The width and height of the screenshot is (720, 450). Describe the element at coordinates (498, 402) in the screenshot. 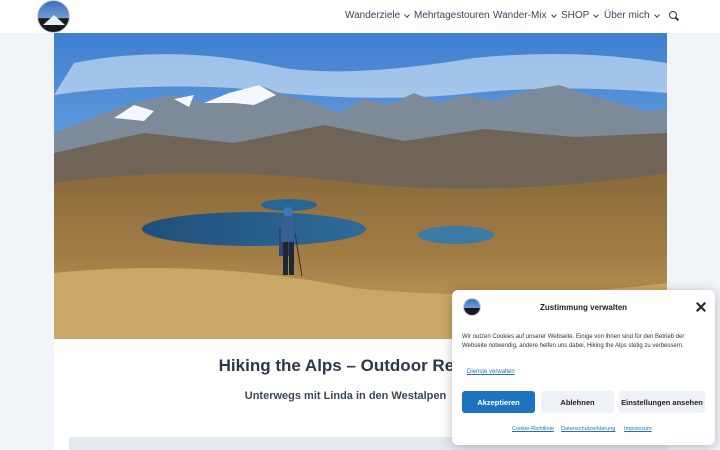

I see `accept-button: Akzeptieren` at that location.